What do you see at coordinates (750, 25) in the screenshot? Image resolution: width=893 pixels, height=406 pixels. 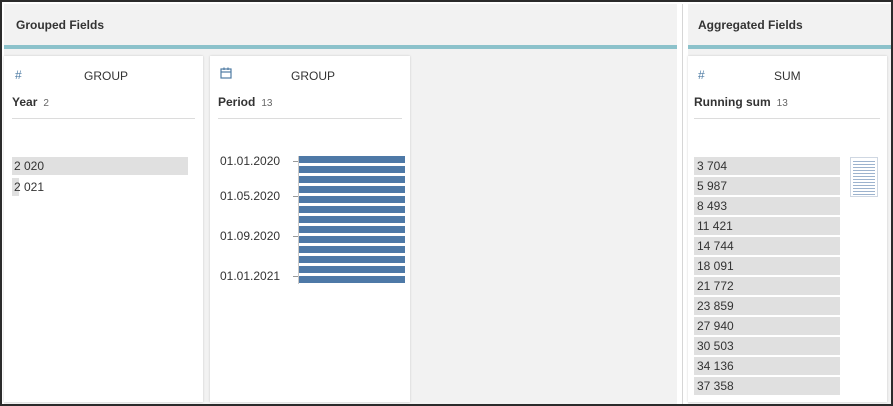 I see `aggregated-fields-title: Aggregated Fields` at bounding box center [750, 25].